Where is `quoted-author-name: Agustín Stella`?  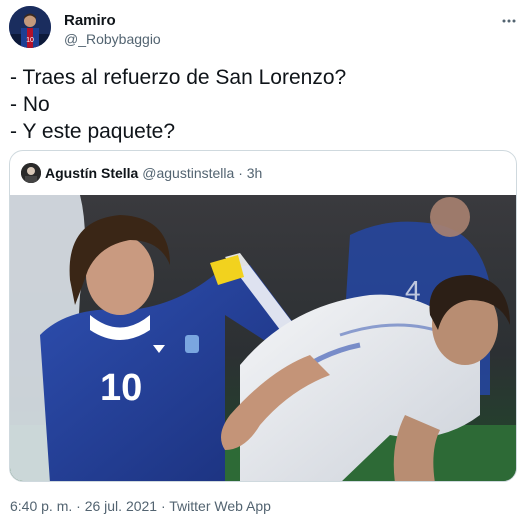
quoted-author-name: Agustín Stella is located at coordinates (91, 173).